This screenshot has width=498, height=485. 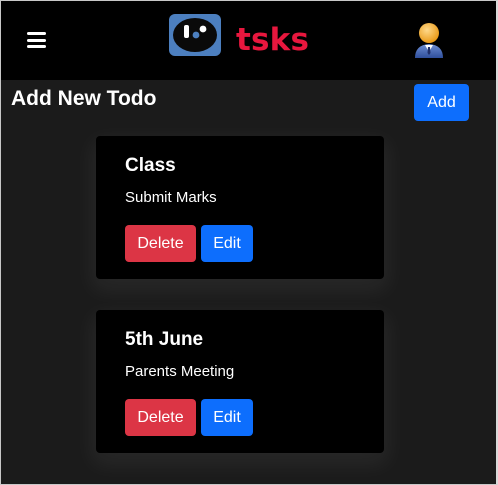 I want to click on todo-title: 5th June, so click(x=164, y=339).